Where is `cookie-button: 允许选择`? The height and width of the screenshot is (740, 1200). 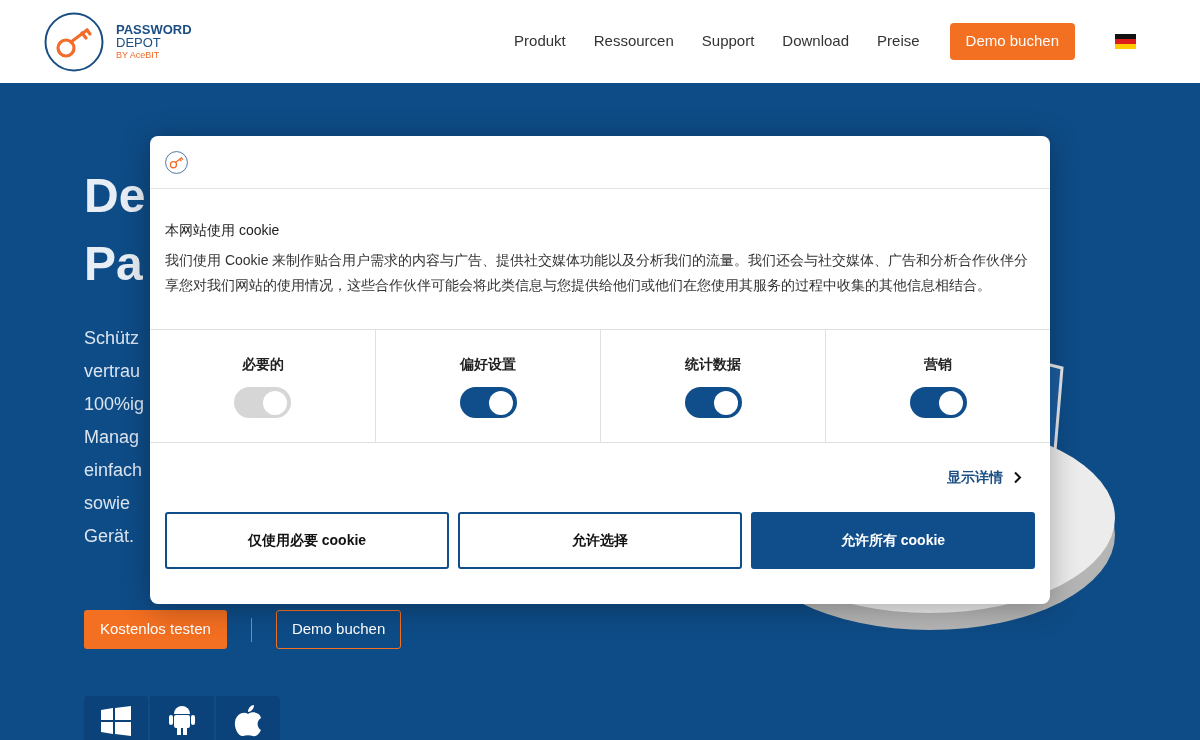 cookie-button: 允许选择 is located at coordinates (600, 540).